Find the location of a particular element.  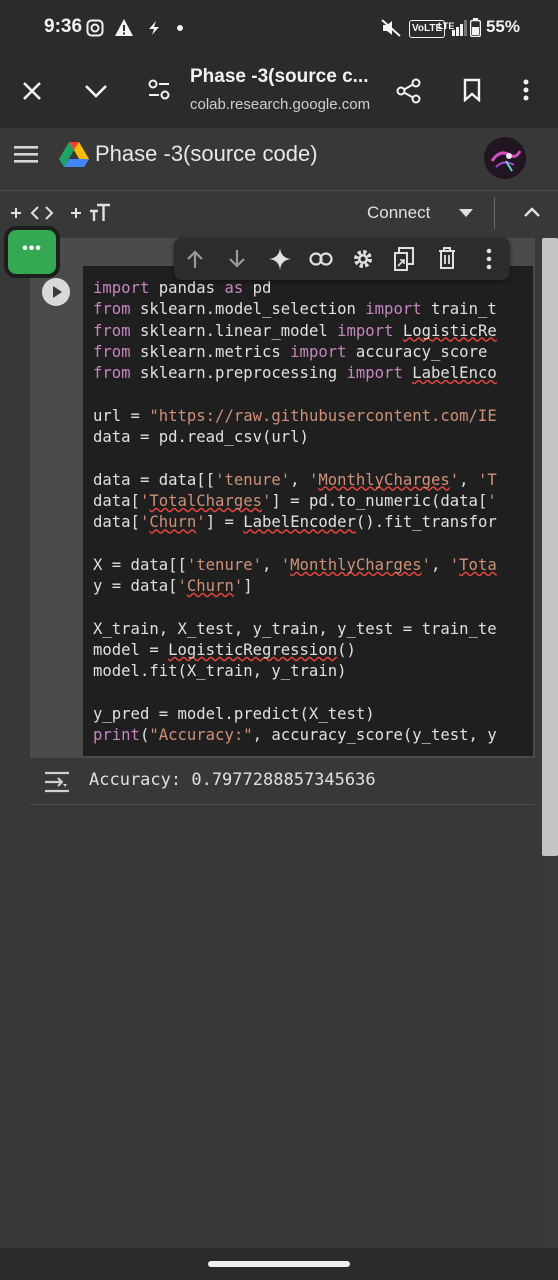

add-code-button is located at coordinates (33, 213).